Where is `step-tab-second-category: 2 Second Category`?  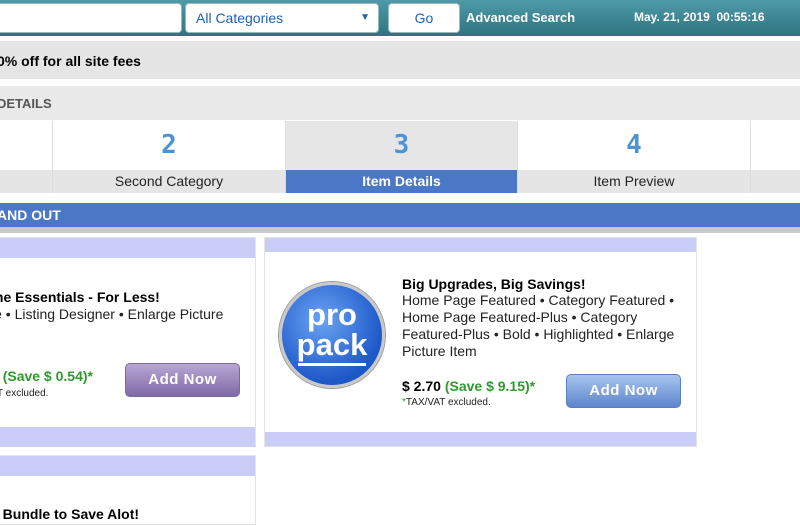
step-tab-second-category: 2 Second Category is located at coordinates (169, 157).